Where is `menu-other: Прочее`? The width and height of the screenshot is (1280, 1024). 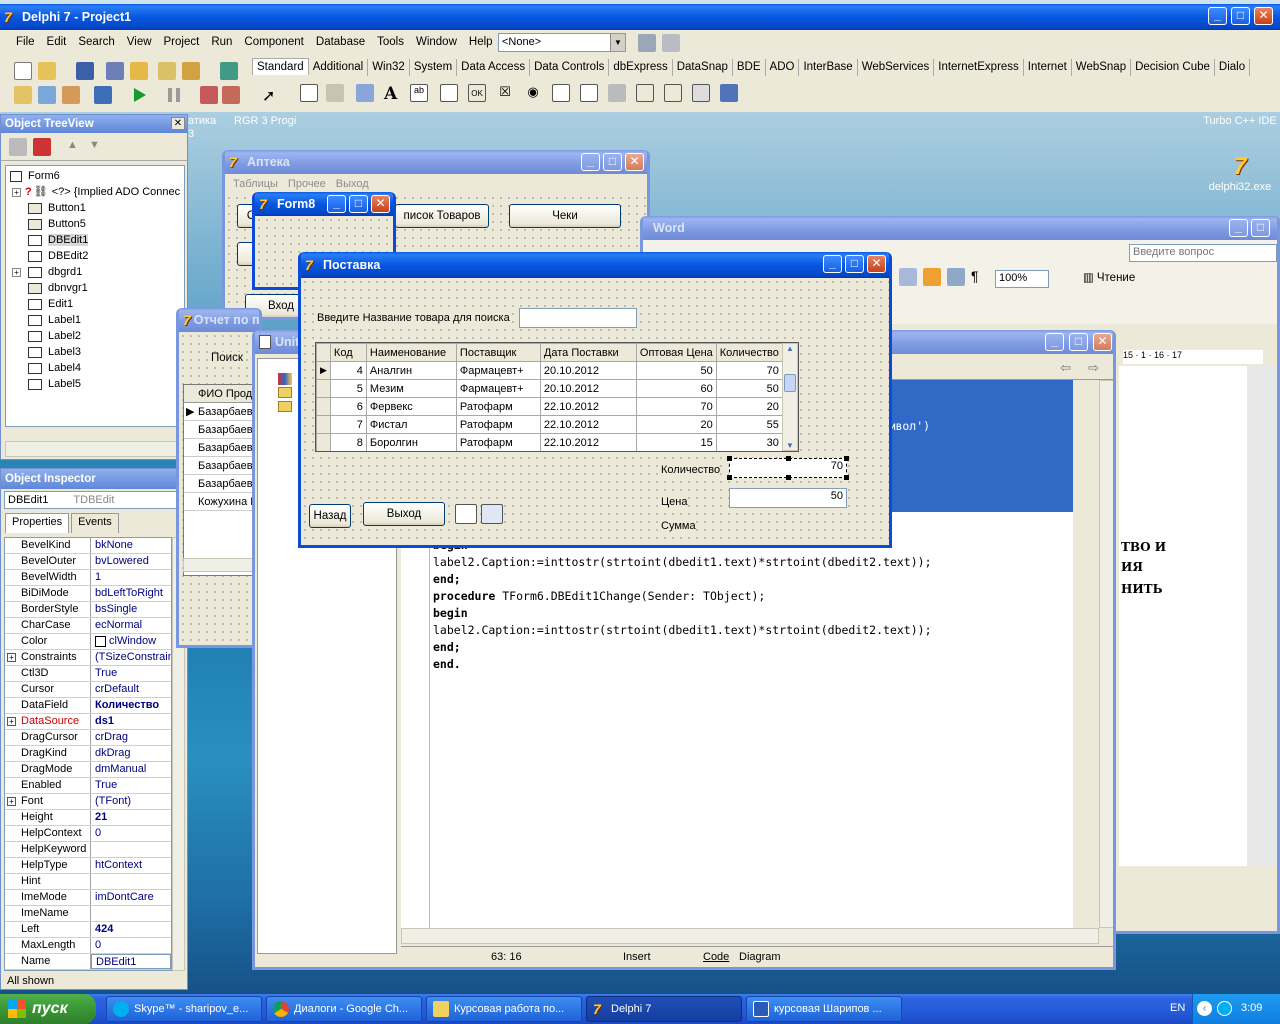 menu-other: Прочее is located at coordinates (307, 184).